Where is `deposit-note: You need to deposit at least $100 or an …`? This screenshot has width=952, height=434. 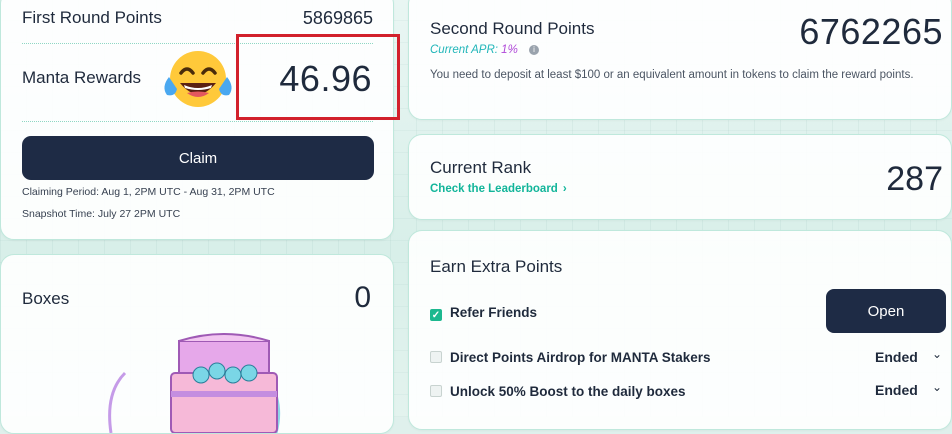
deposit-note: You need to deposit at least $100 or an … is located at coordinates (672, 75).